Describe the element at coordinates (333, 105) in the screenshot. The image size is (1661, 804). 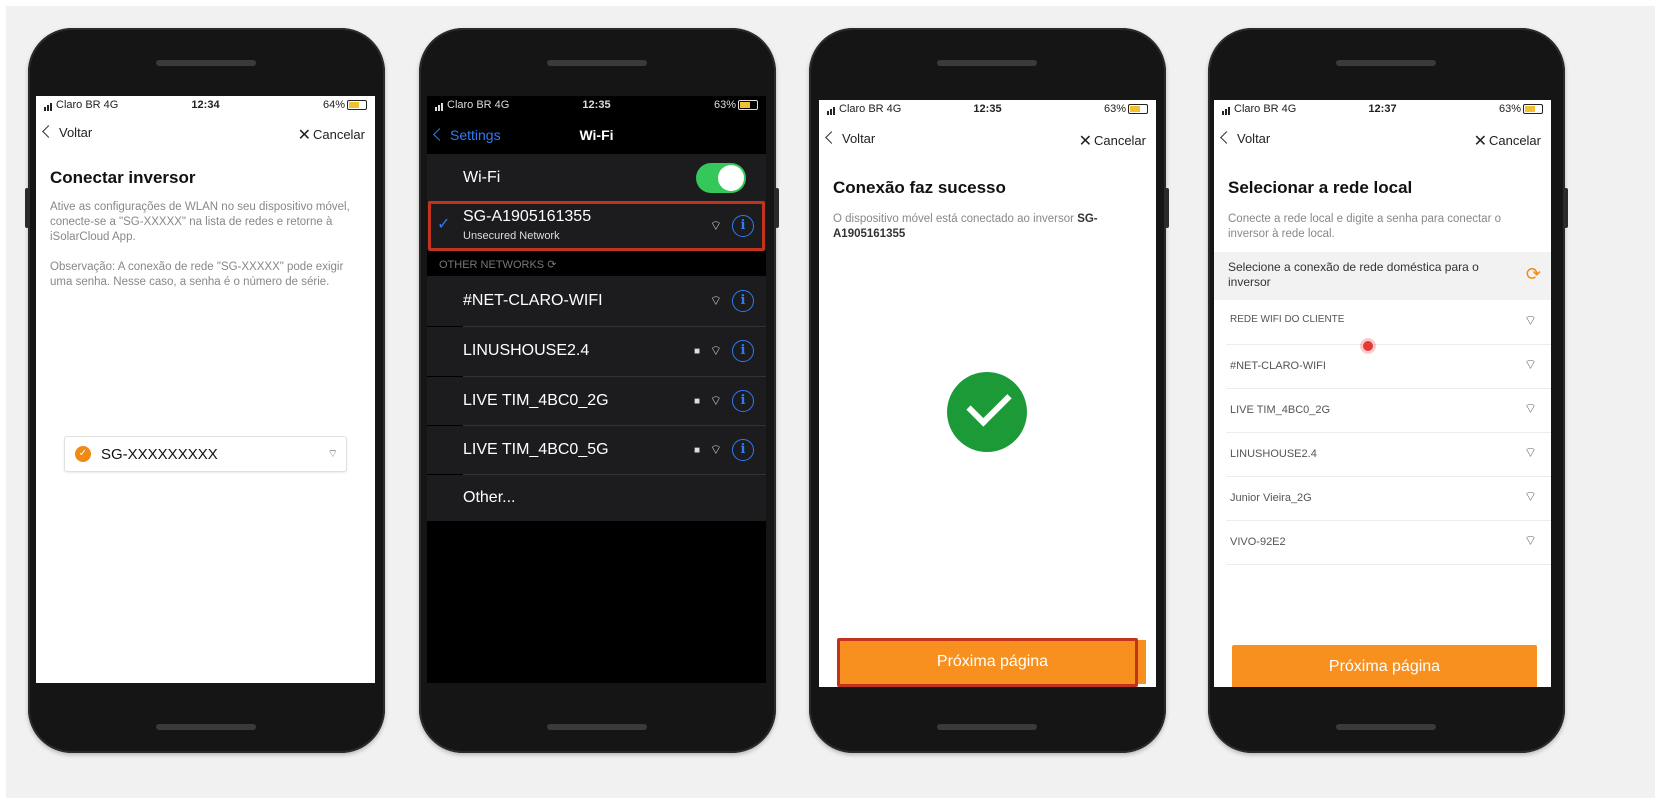
I see `battery-percent: 64%` at that location.